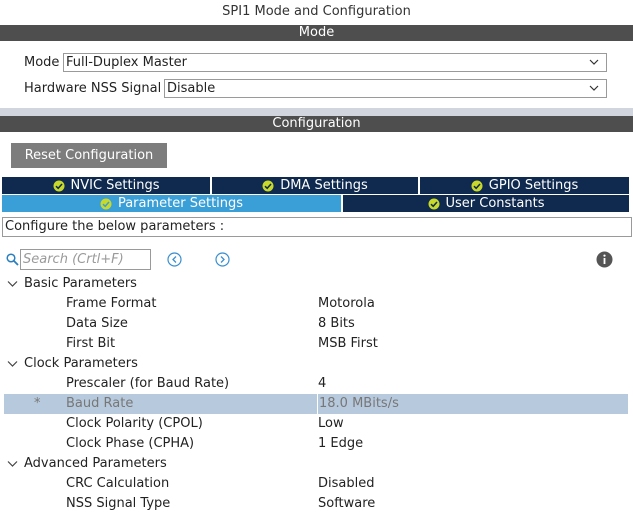 The width and height of the screenshot is (633, 516). I want to click on param-name: First Bit, so click(91, 343).